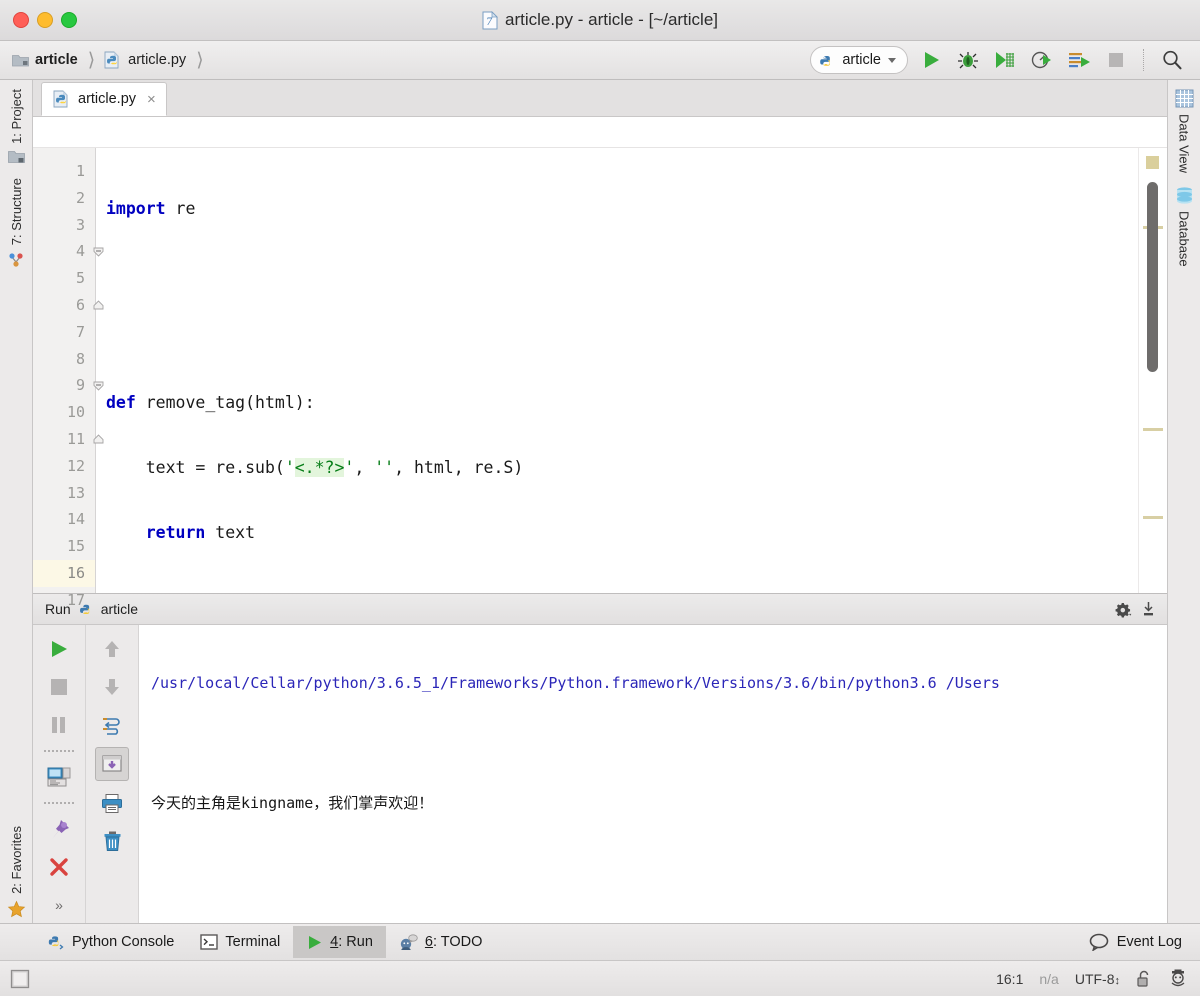  What do you see at coordinates (292, 803) in the screenshot?
I see `console-line: 今天的主角是kingname，我们掌声欢迎！` at bounding box center [292, 803].